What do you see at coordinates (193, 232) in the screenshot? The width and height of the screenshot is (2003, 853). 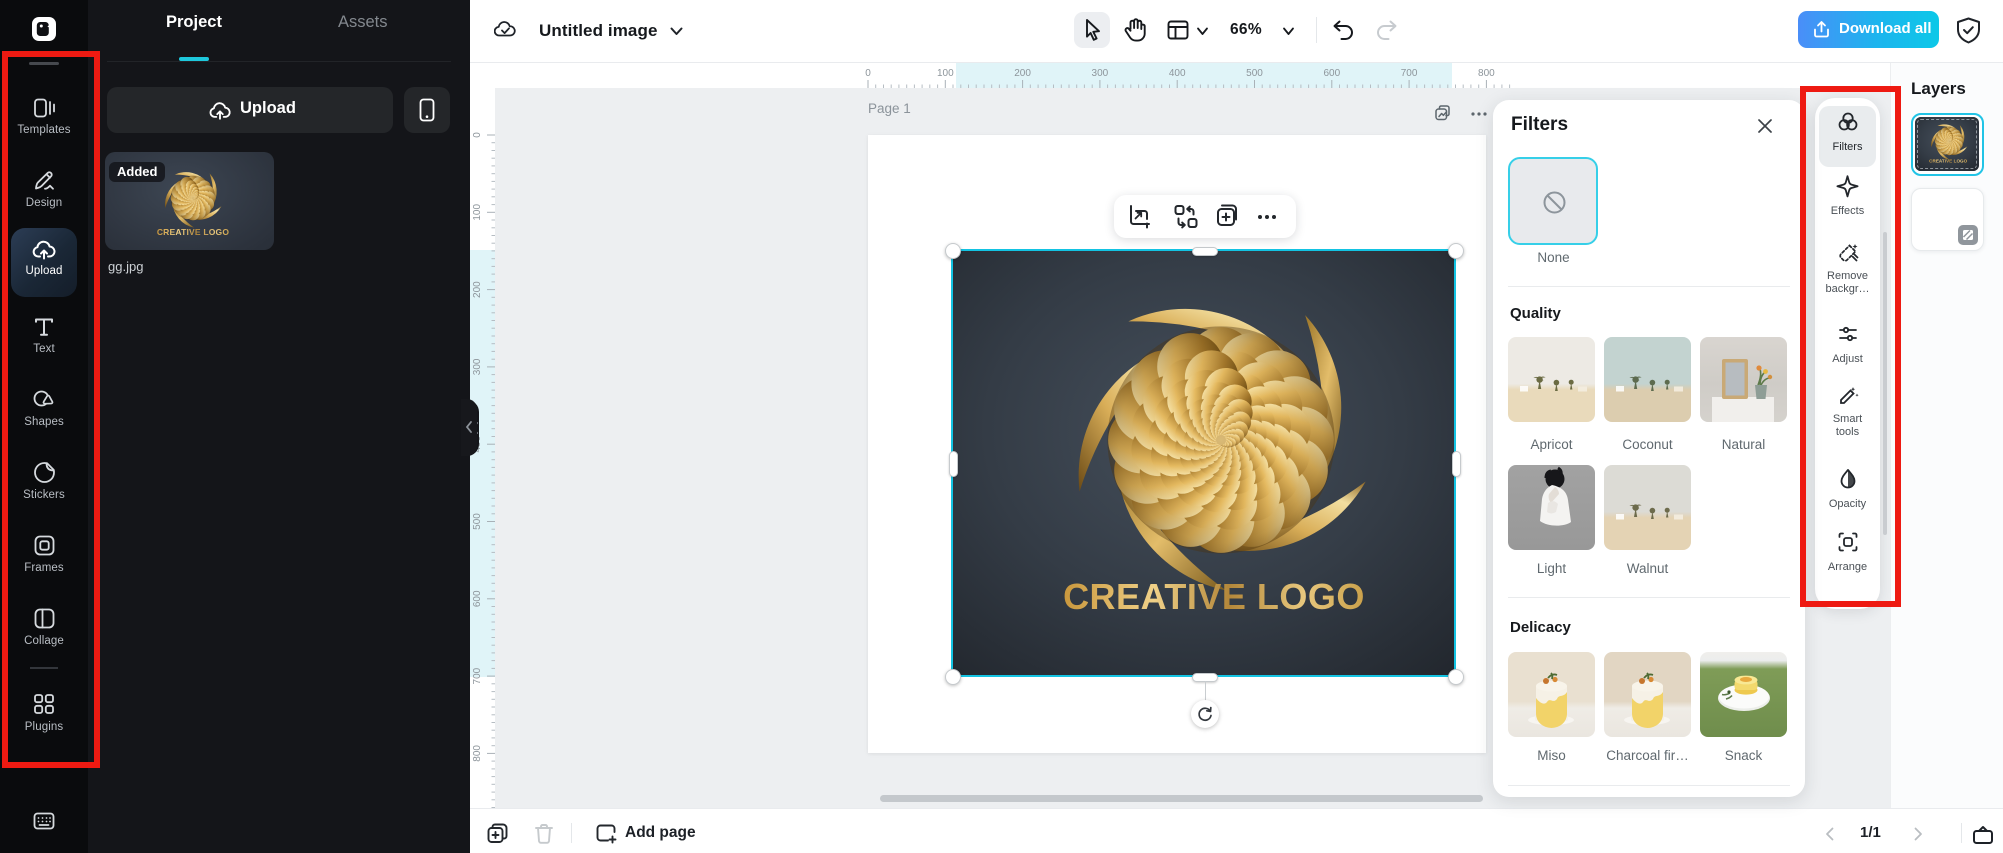 I see `svg-text: CREATIVE LOGO` at bounding box center [193, 232].